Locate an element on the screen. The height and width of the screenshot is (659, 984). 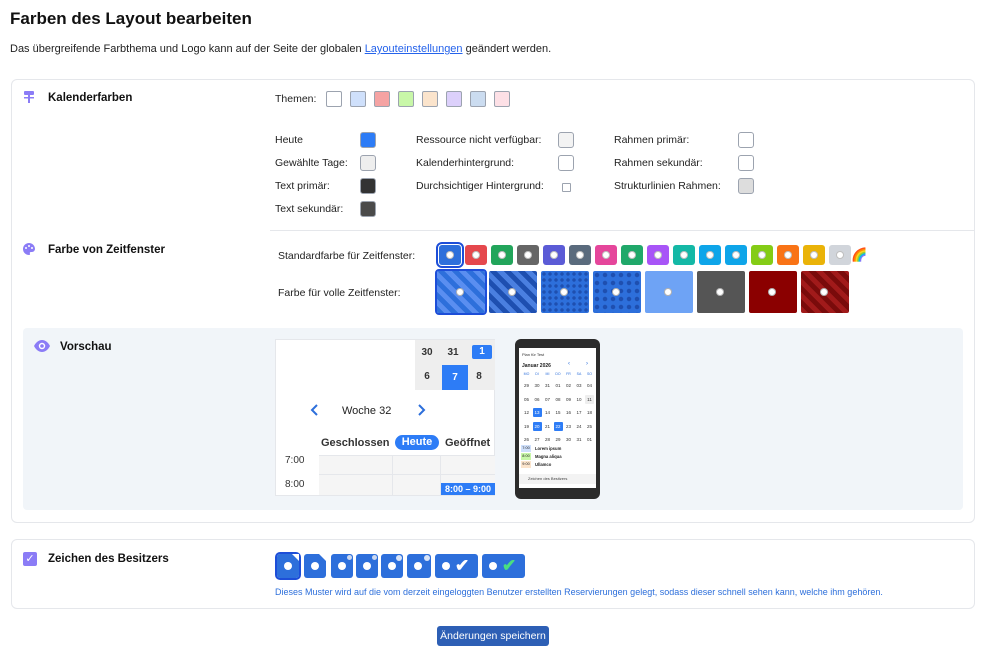
phone-day: 21 is located at coordinates (547, 426).